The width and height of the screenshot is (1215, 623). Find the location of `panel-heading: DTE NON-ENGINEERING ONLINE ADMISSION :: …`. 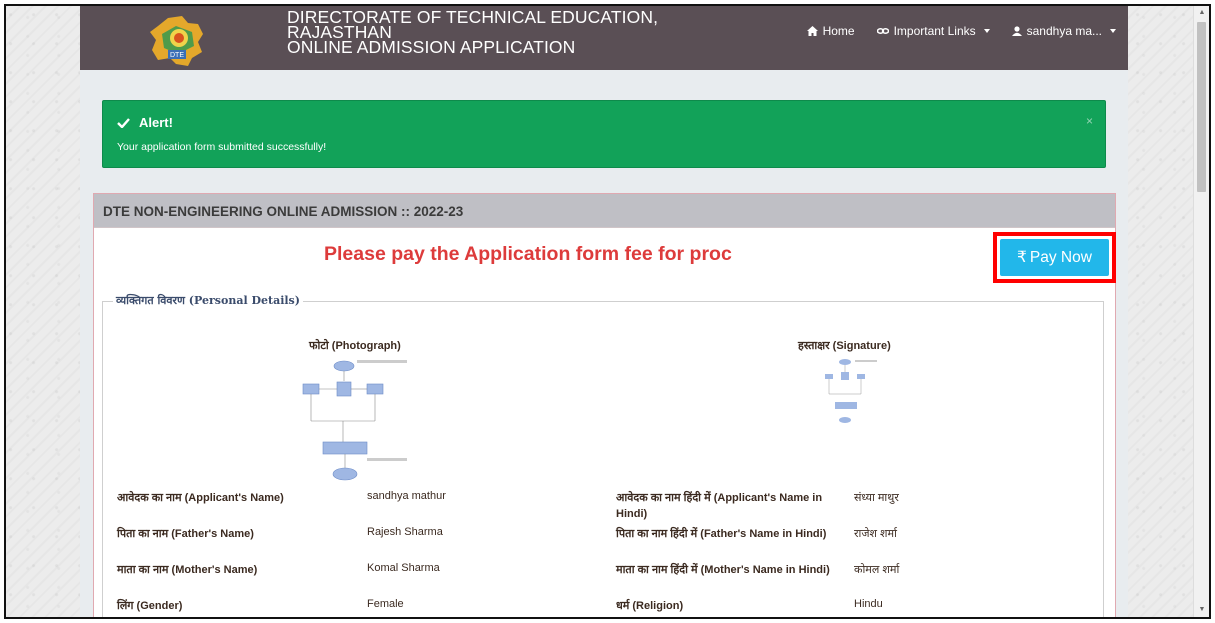

panel-heading: DTE NON-ENGINEERING ONLINE ADMISSION :: … is located at coordinates (604, 211).